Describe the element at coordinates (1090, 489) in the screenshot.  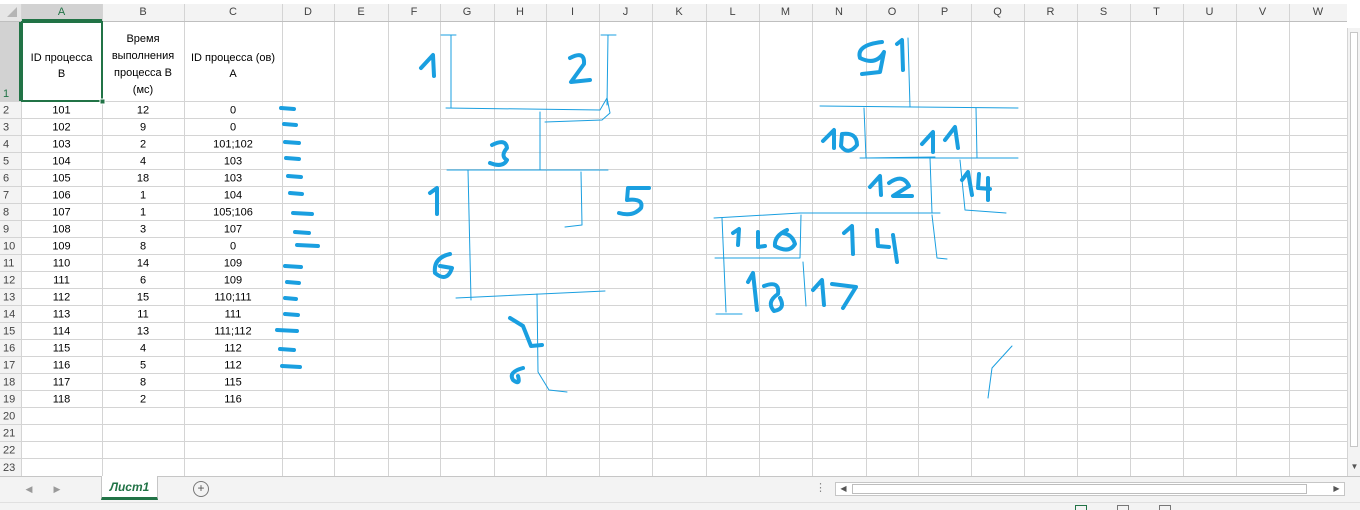
I see `horizontal-scrollbar: ◀ ▶` at that location.